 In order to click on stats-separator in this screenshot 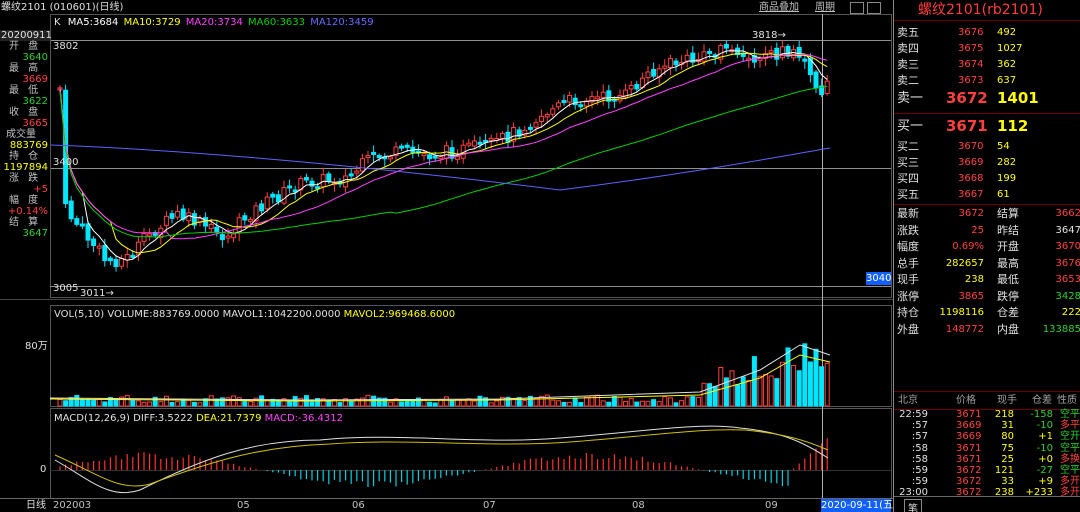, I will do `click(987, 204)`.